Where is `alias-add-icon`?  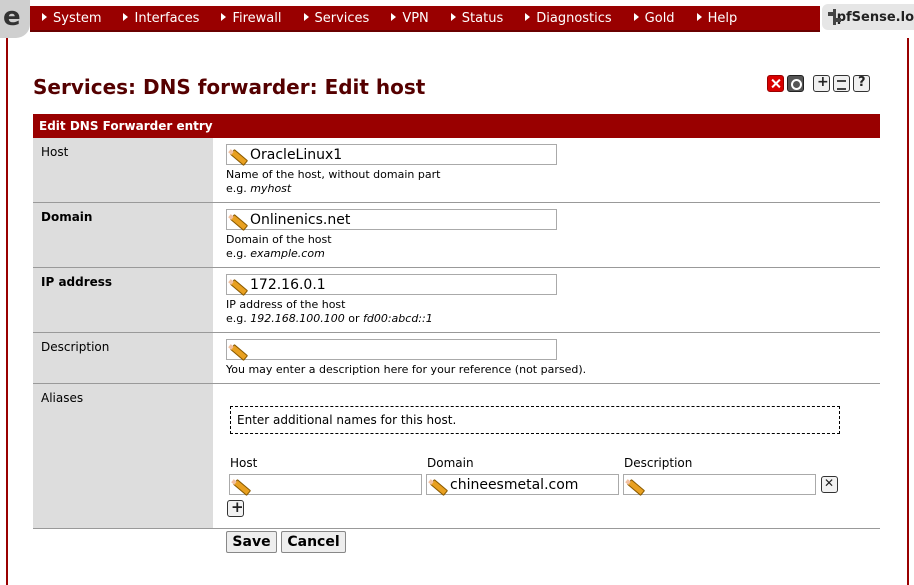 alias-add-icon is located at coordinates (235, 507).